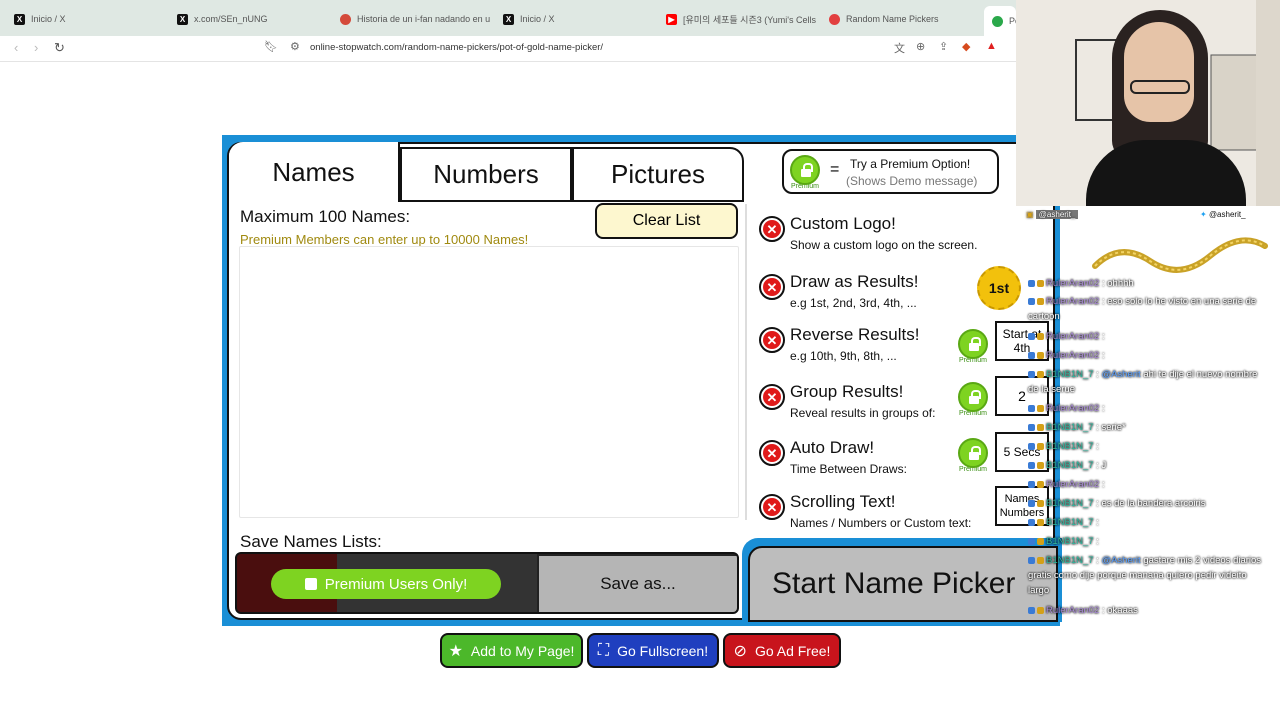  What do you see at coordinates (1012, 21) in the screenshot?
I see `browser-tab-label: Po` at bounding box center [1012, 21].